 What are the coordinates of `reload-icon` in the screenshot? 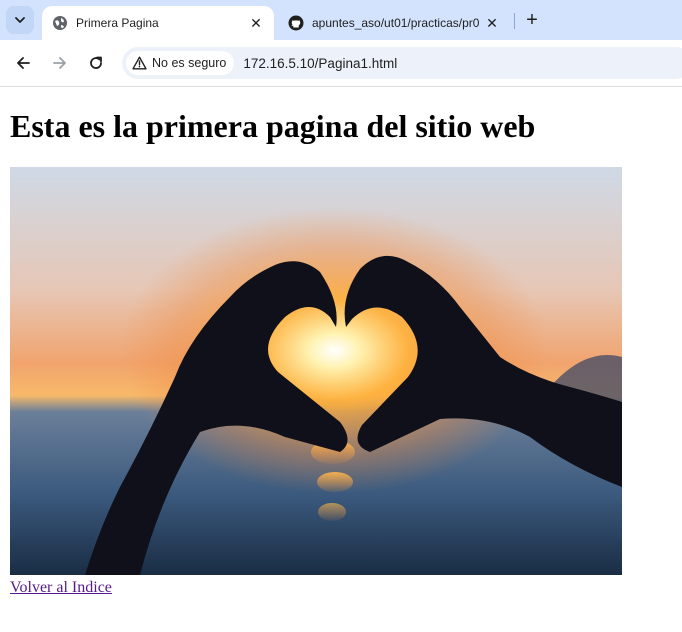 It's located at (96, 62).